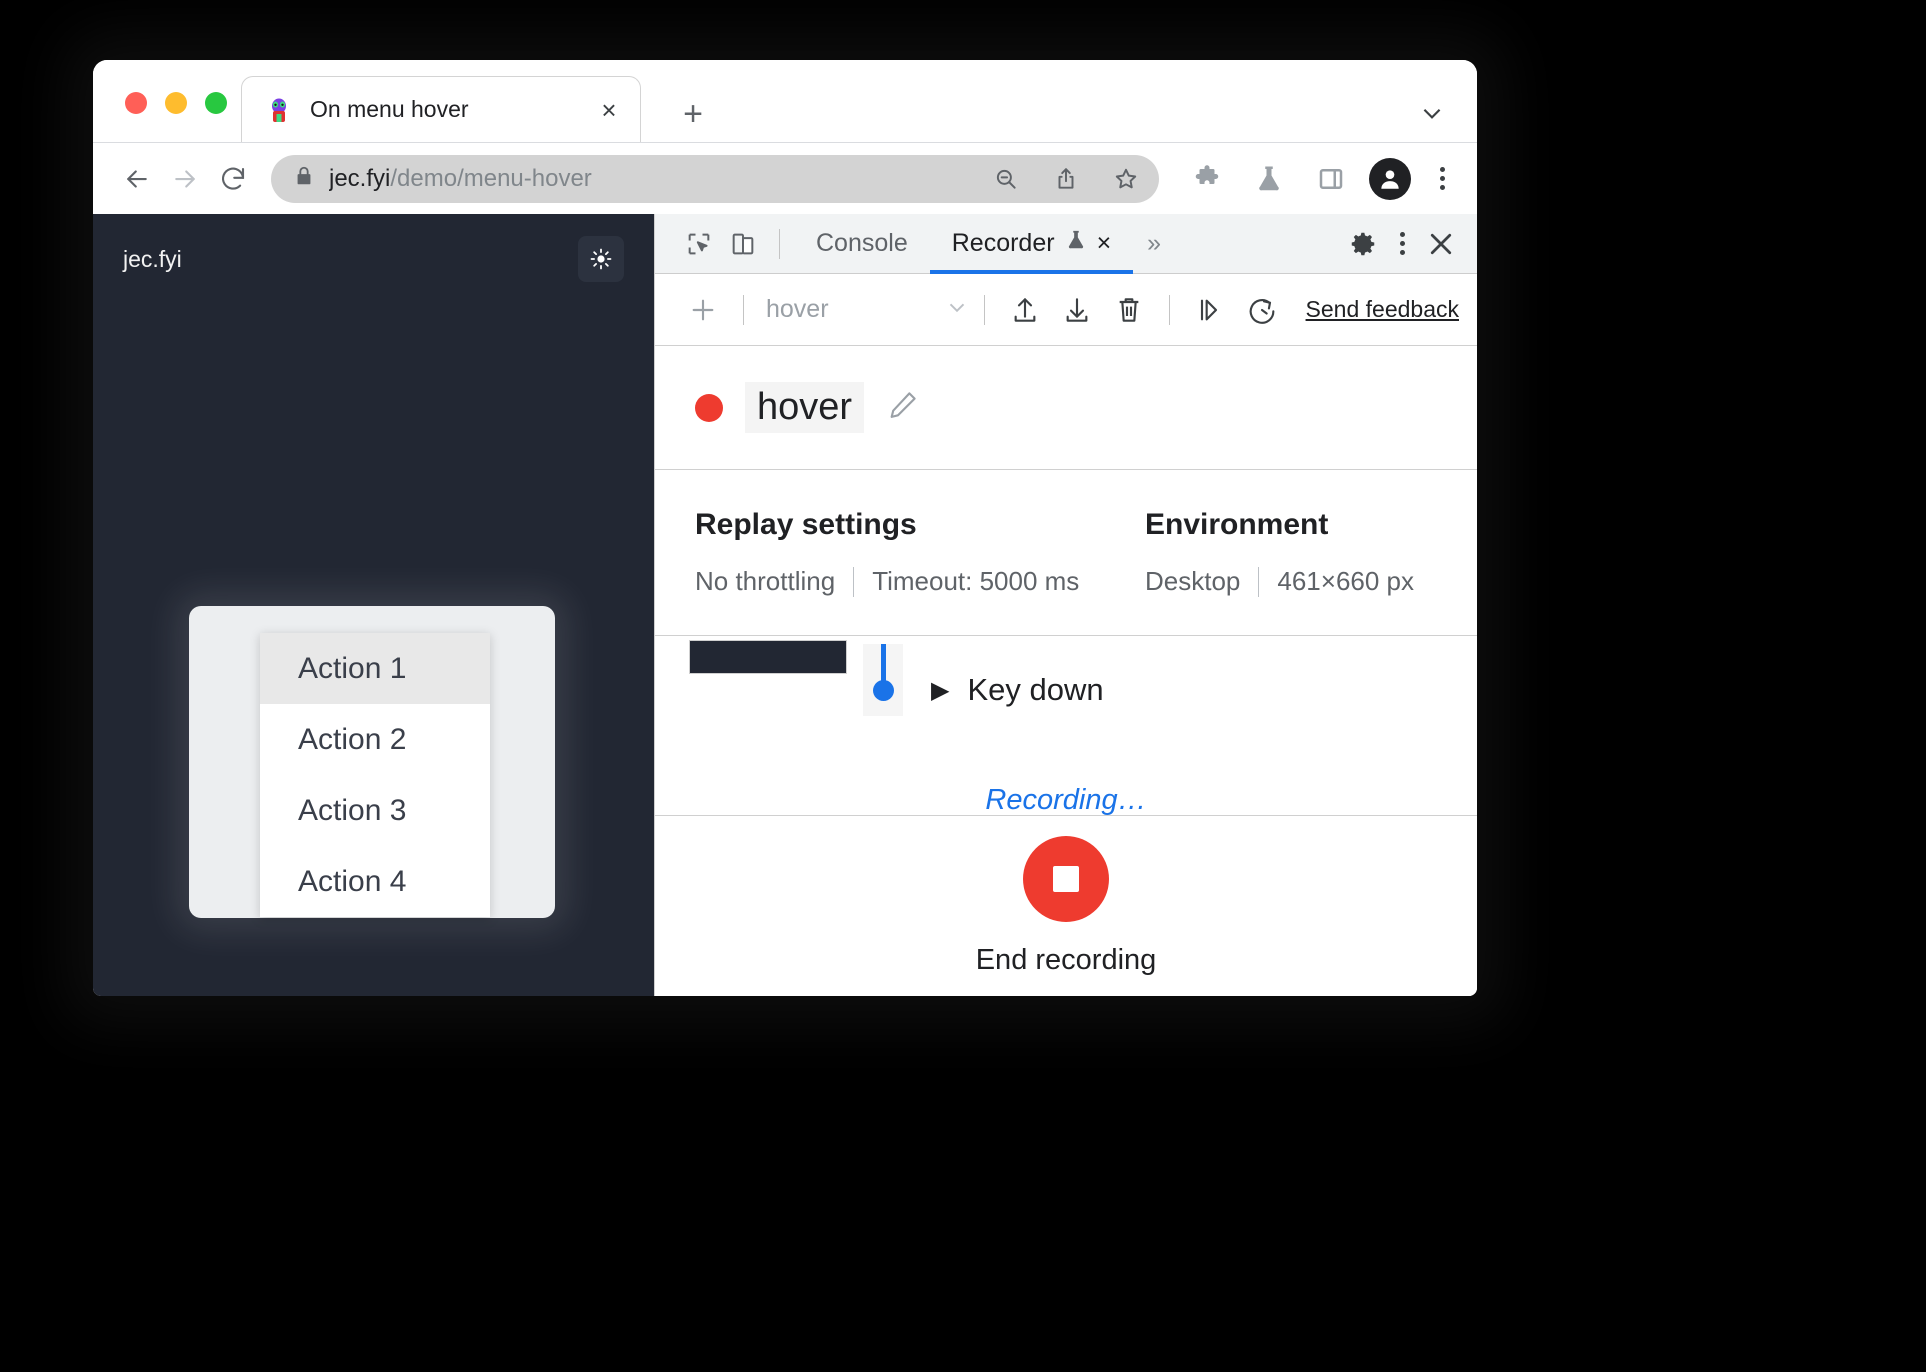 This screenshot has width=1926, height=1372. What do you see at coordinates (1066, 408) in the screenshot?
I see `recorder-header: hover` at bounding box center [1066, 408].